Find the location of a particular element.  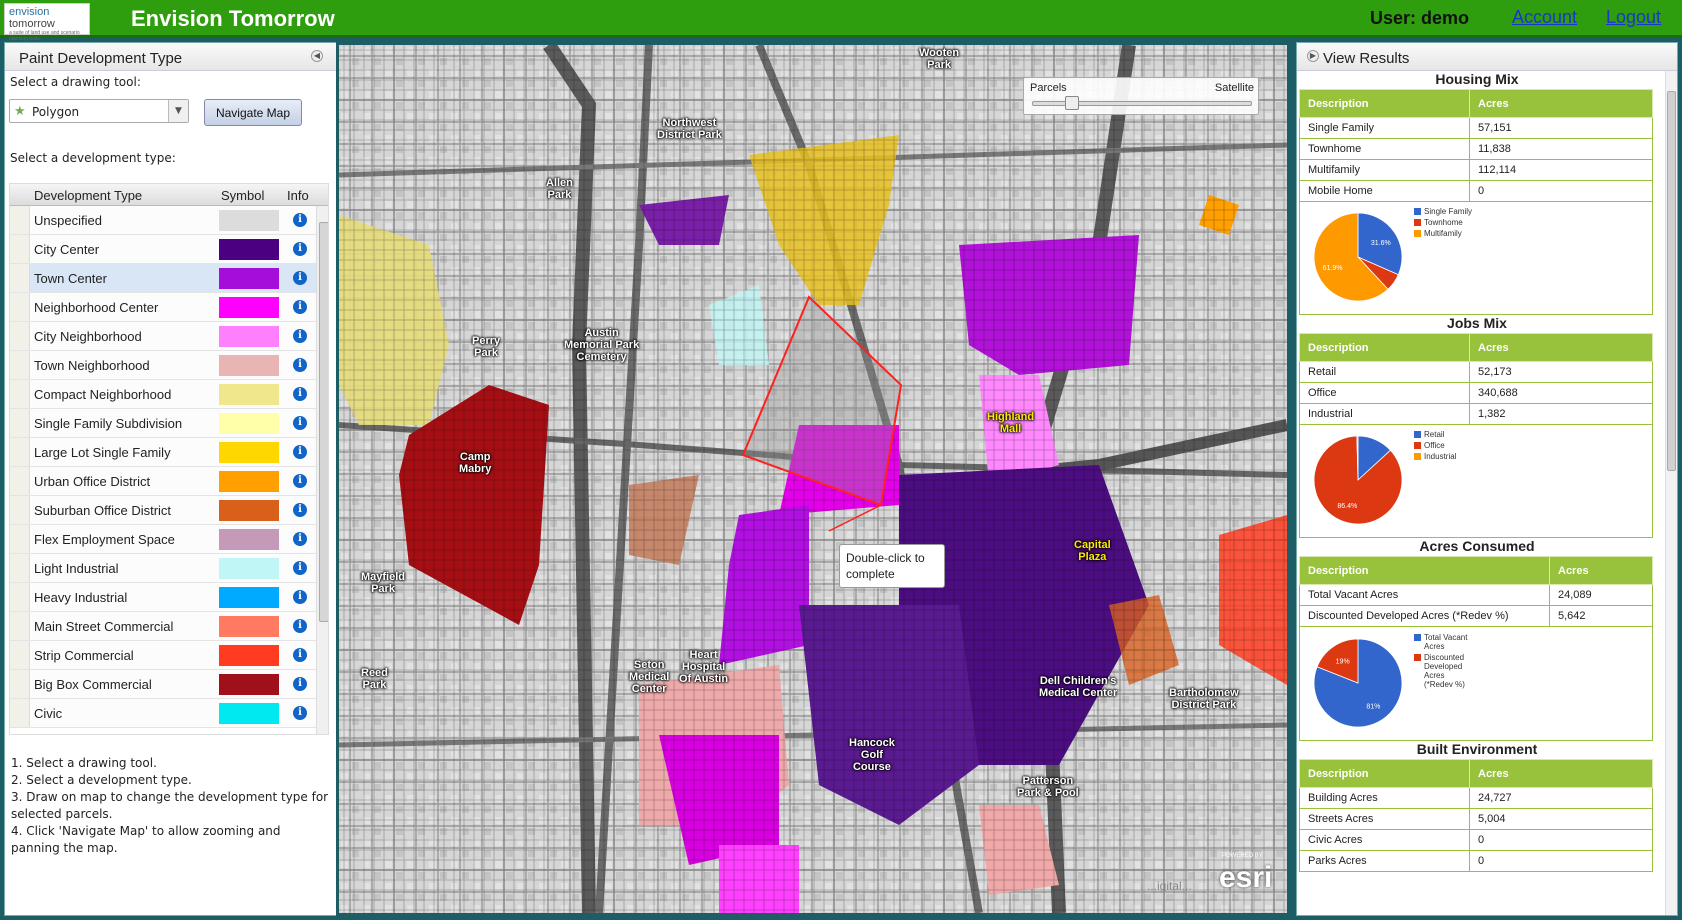

dev-type-row: Neighborhood Center i is located at coordinates (163, 307).